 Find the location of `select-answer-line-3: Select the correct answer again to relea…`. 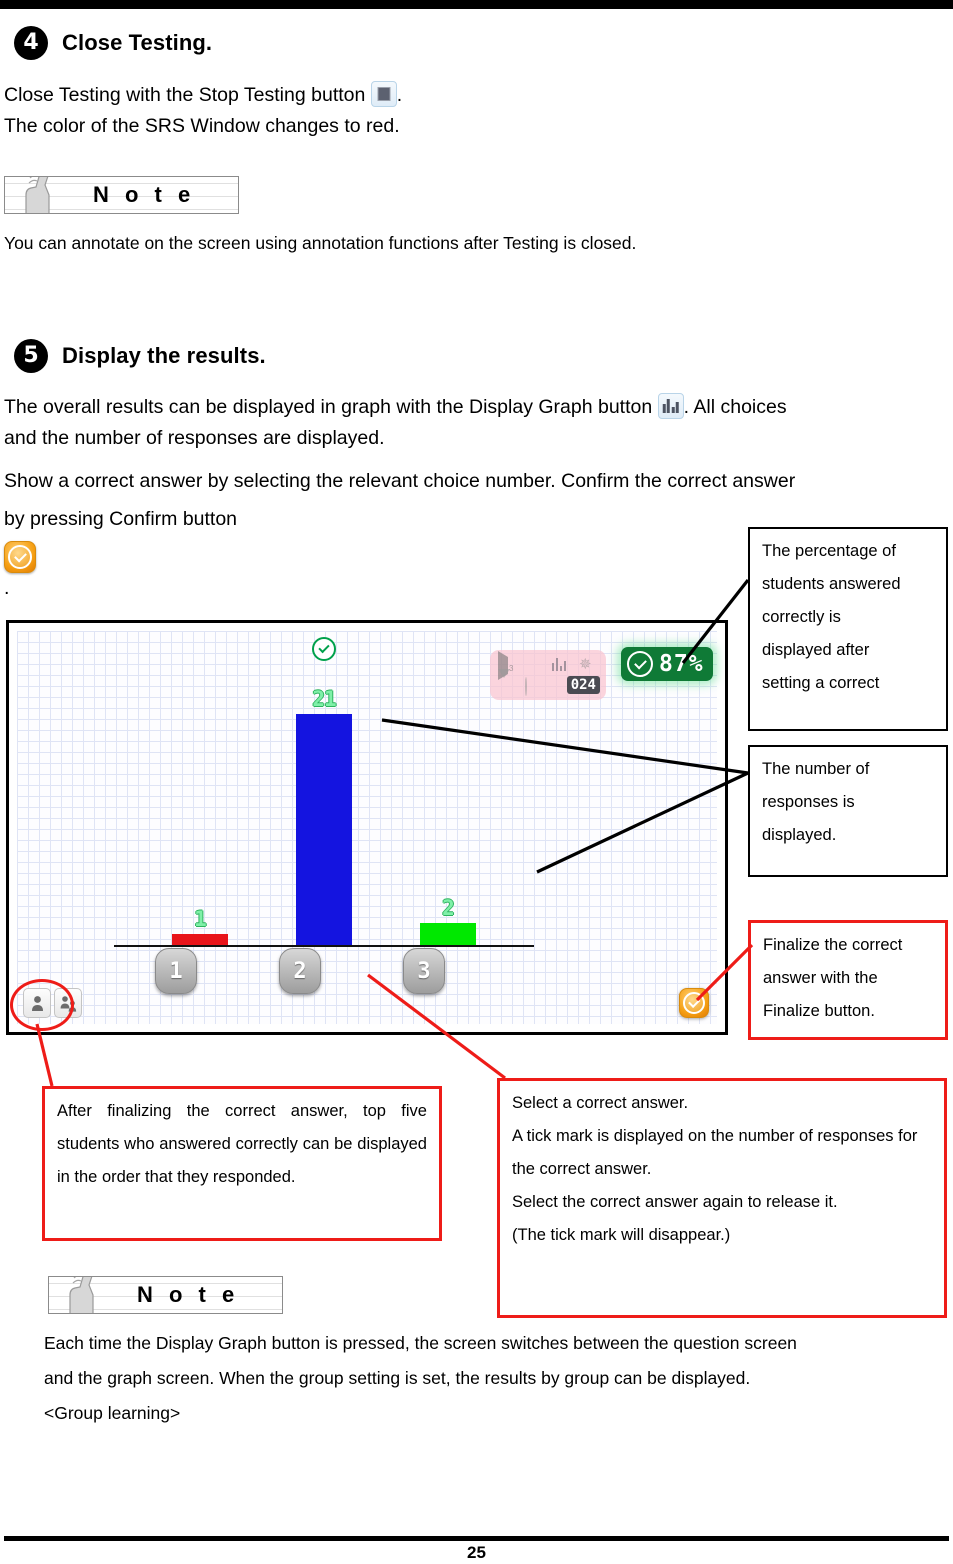

select-answer-line-3: Select the correct answer again to relea… is located at coordinates (675, 1202).